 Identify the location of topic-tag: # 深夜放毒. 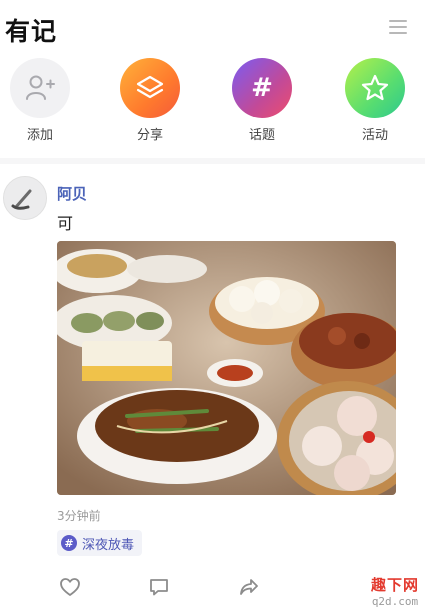
(100, 543).